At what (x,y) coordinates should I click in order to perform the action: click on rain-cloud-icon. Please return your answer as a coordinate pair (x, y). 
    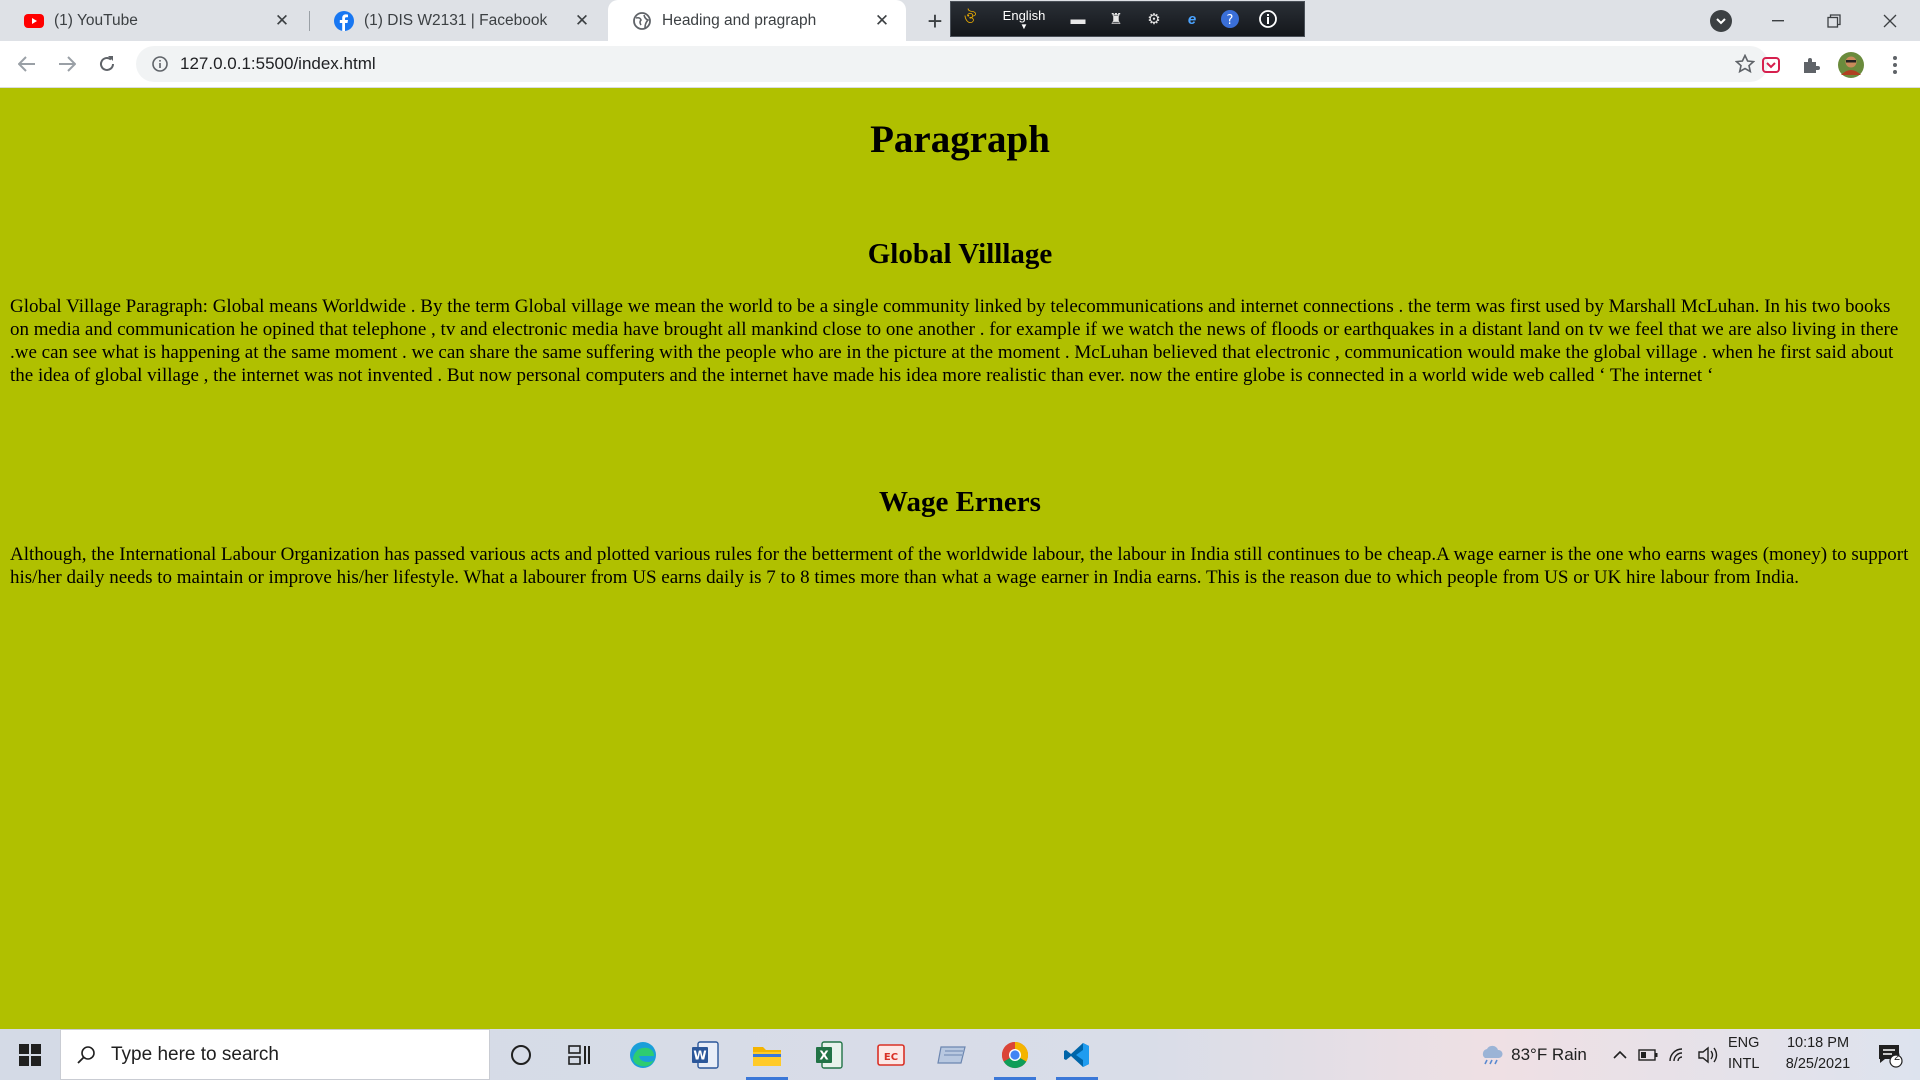
    Looking at the image, I should click on (1492, 1054).